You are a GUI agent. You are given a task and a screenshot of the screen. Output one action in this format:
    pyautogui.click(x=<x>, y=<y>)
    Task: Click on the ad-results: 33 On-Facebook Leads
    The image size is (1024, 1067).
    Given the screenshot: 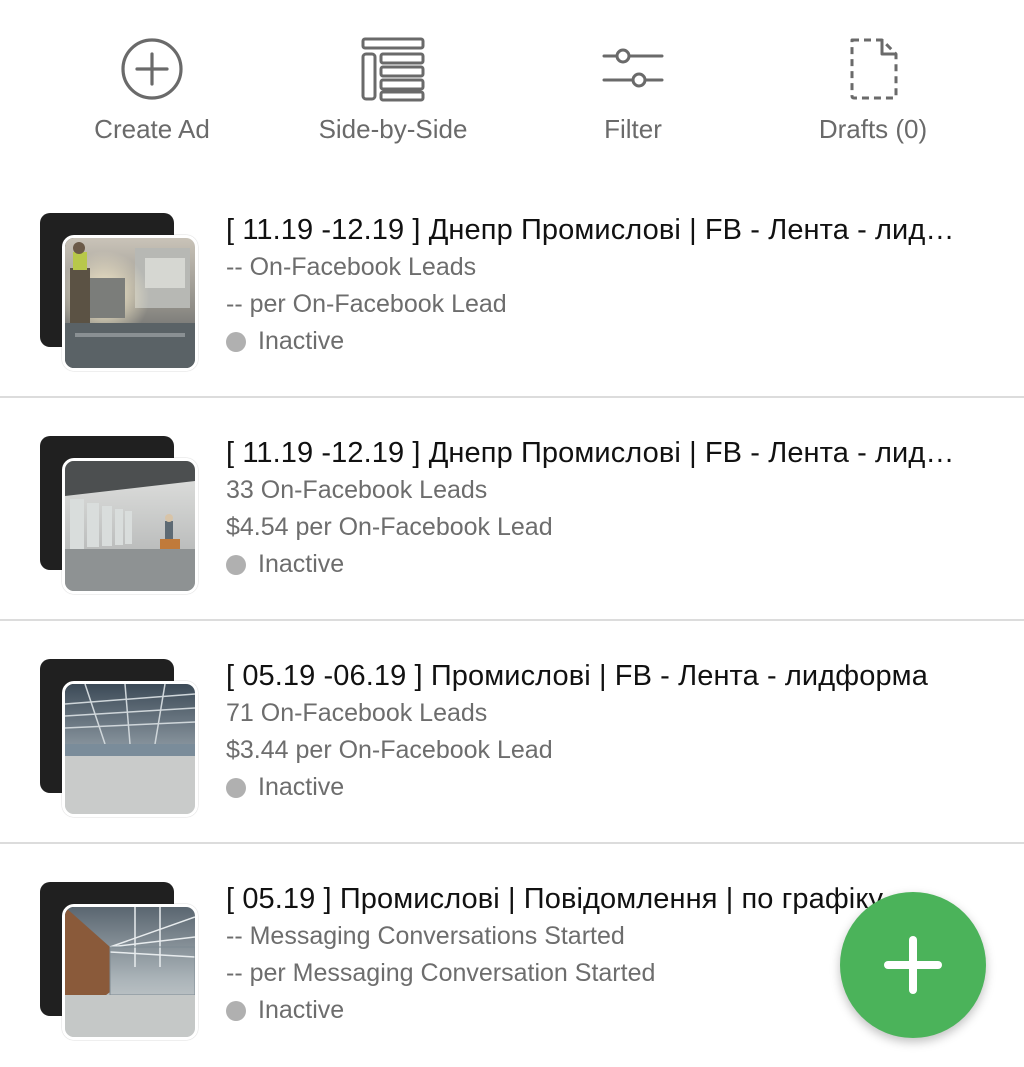 What is the action you would take?
    pyautogui.click(x=357, y=490)
    